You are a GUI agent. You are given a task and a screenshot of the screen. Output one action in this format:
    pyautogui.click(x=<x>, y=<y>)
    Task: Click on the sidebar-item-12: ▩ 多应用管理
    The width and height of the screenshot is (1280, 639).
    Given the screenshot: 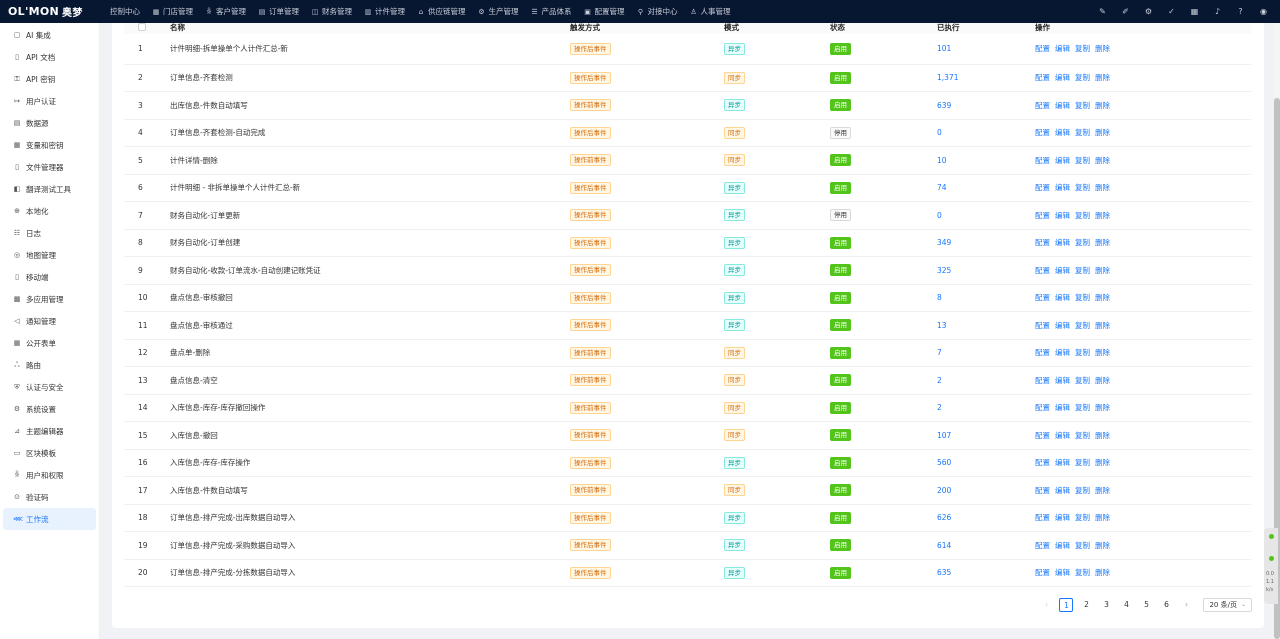 What is the action you would take?
    pyautogui.click(x=49, y=299)
    